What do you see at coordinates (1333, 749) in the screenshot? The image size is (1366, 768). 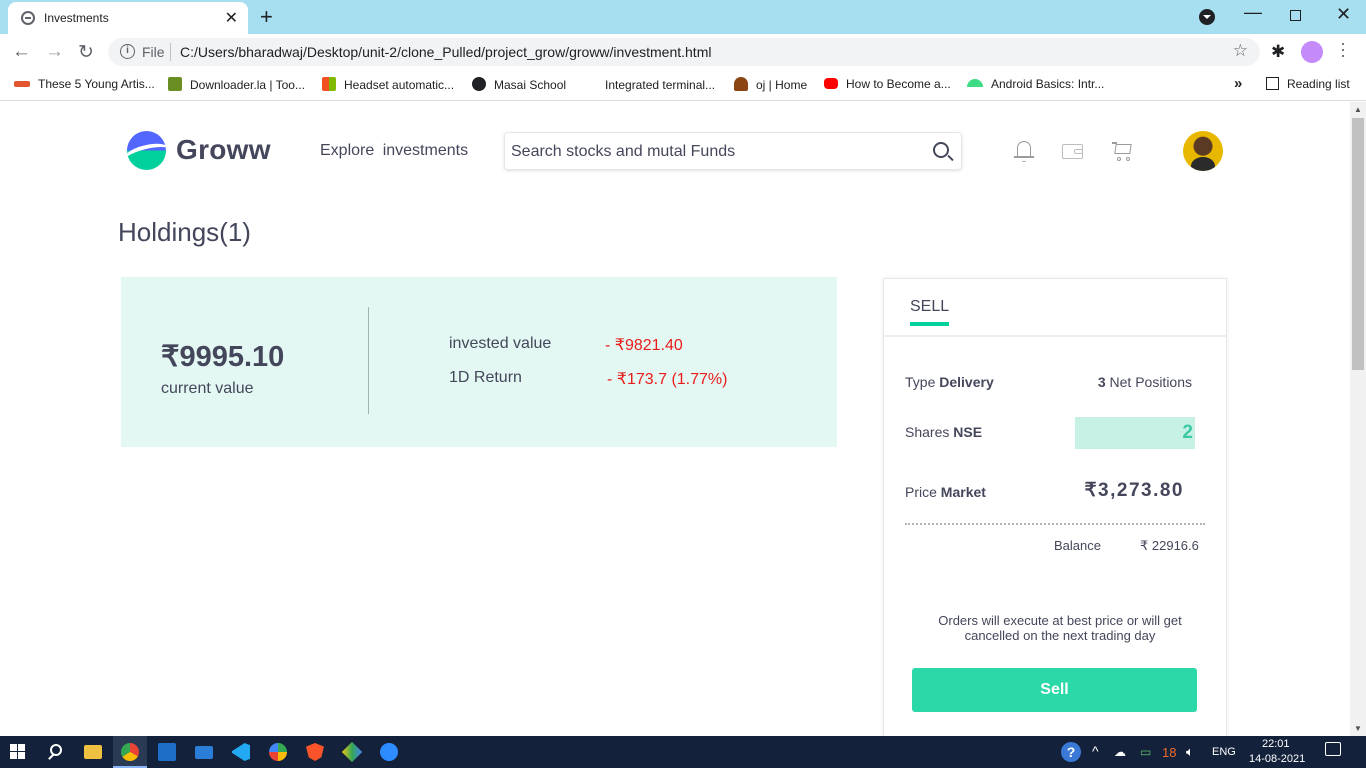 I see `notifications-icon` at bounding box center [1333, 749].